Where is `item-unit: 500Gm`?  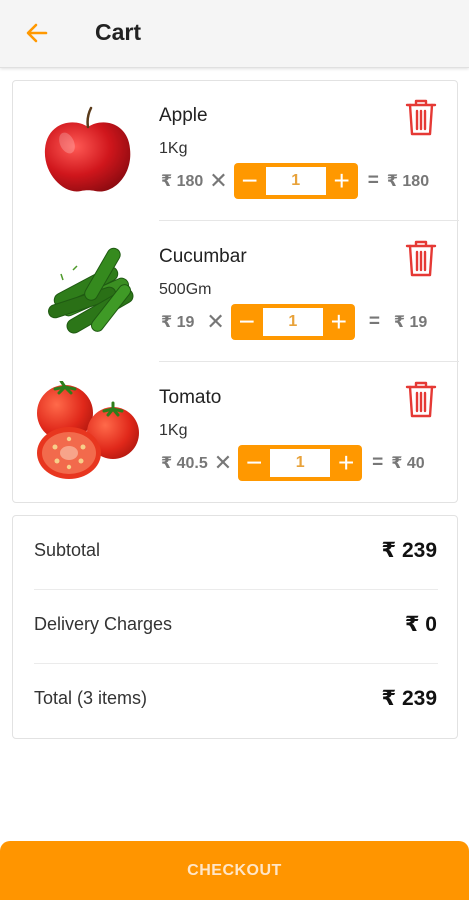 item-unit: 500Gm is located at coordinates (185, 289).